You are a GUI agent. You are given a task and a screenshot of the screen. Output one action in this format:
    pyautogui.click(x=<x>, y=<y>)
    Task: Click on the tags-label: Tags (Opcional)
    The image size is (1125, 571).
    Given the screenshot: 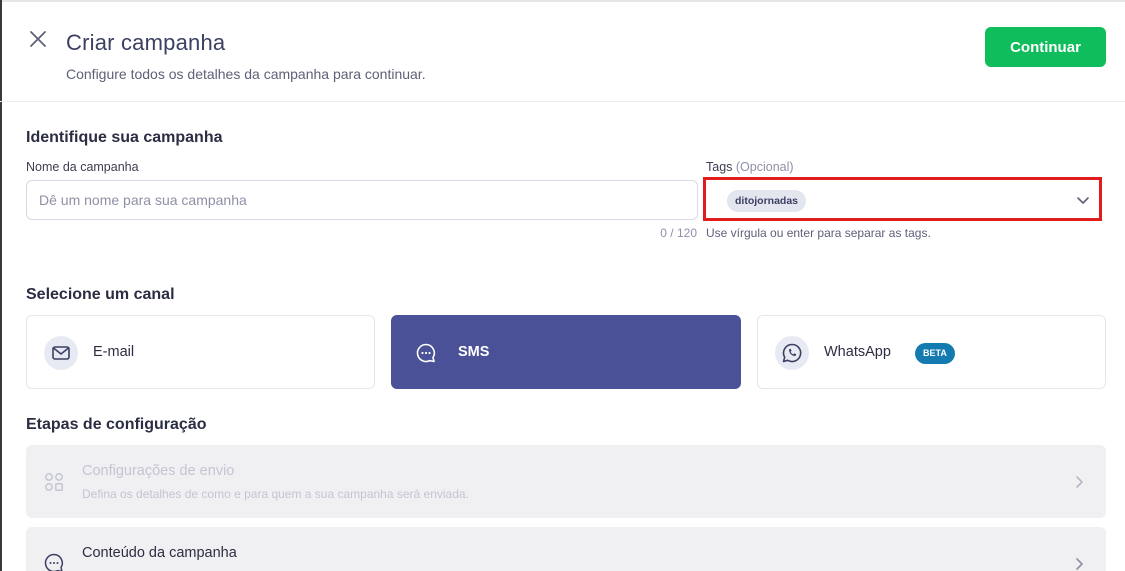 What is the action you would take?
    pyautogui.click(x=750, y=167)
    